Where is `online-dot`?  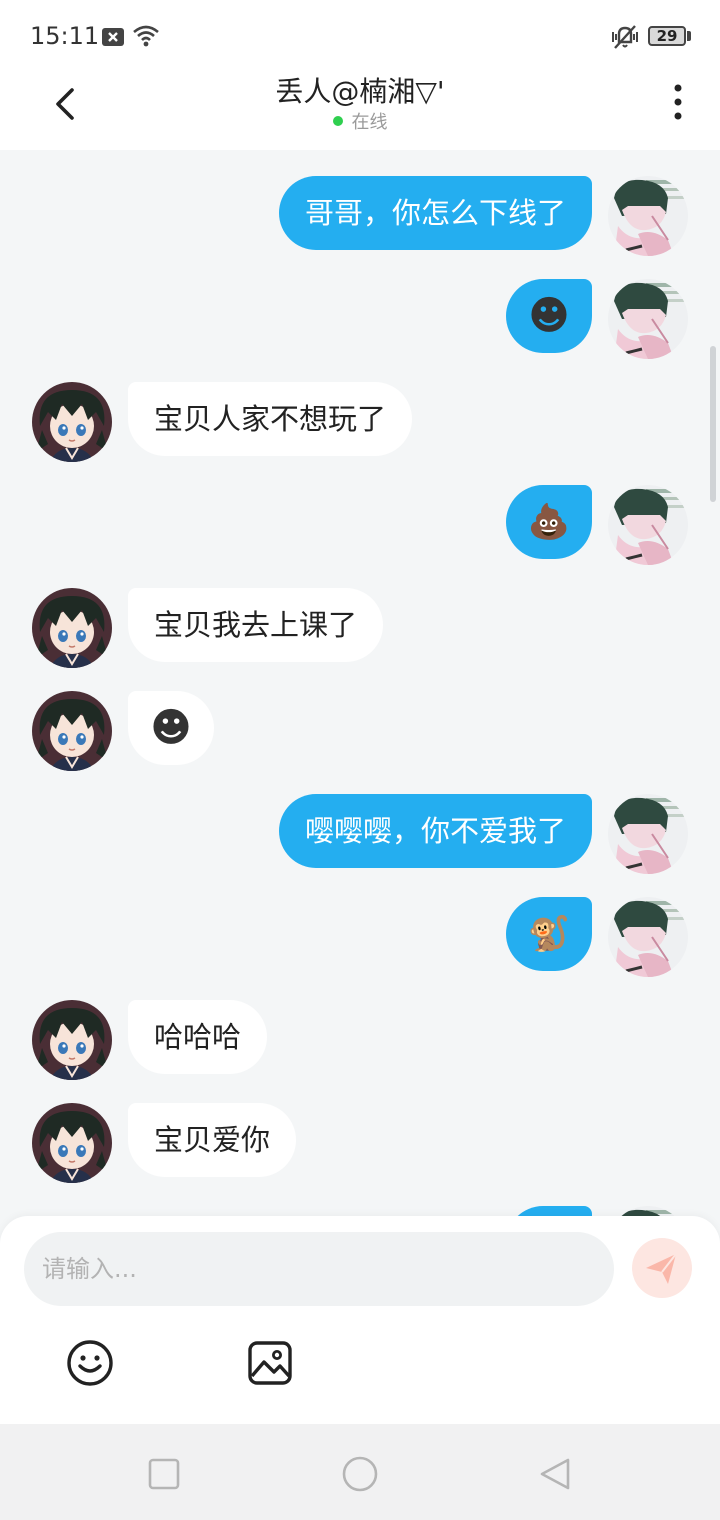
online-dot is located at coordinates (337, 121).